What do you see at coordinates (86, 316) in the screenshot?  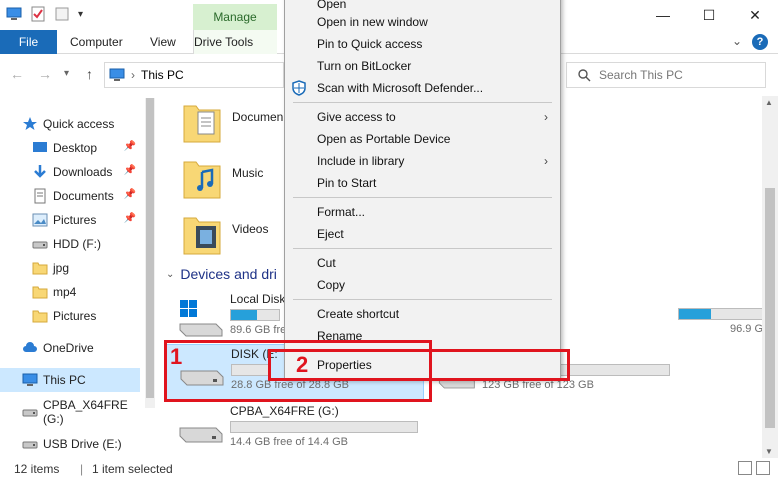 I see `sidebar-item-pictures-folder: Pictures` at bounding box center [86, 316].